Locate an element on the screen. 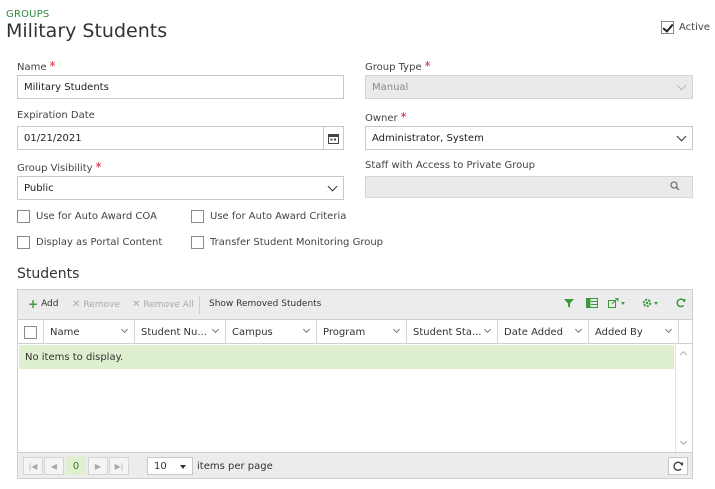 This screenshot has height=489, width=715. group-visibility-label: Group Visibility * is located at coordinates (59, 167).